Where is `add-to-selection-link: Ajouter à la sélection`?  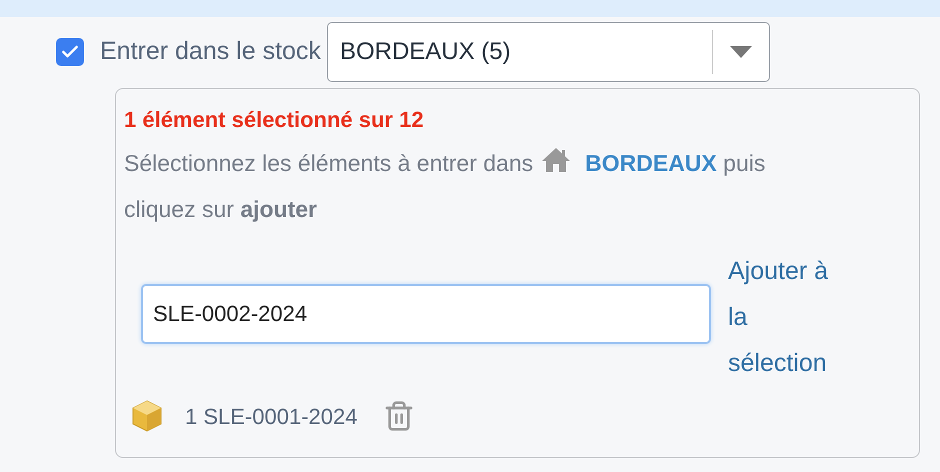 add-to-selection-link: Ajouter à la sélection is located at coordinates (787, 317).